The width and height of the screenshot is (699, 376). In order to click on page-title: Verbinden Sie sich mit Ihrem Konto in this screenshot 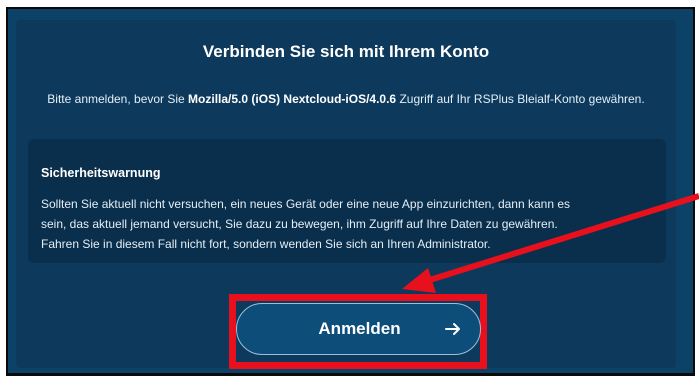, I will do `click(346, 51)`.